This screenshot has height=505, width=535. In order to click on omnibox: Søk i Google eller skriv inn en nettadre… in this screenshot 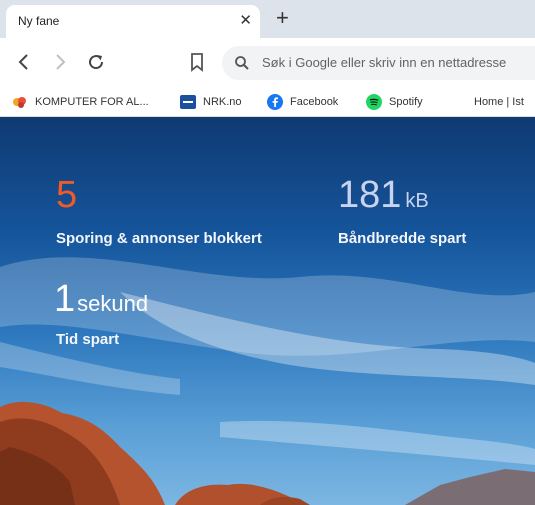, I will do `click(378, 63)`.